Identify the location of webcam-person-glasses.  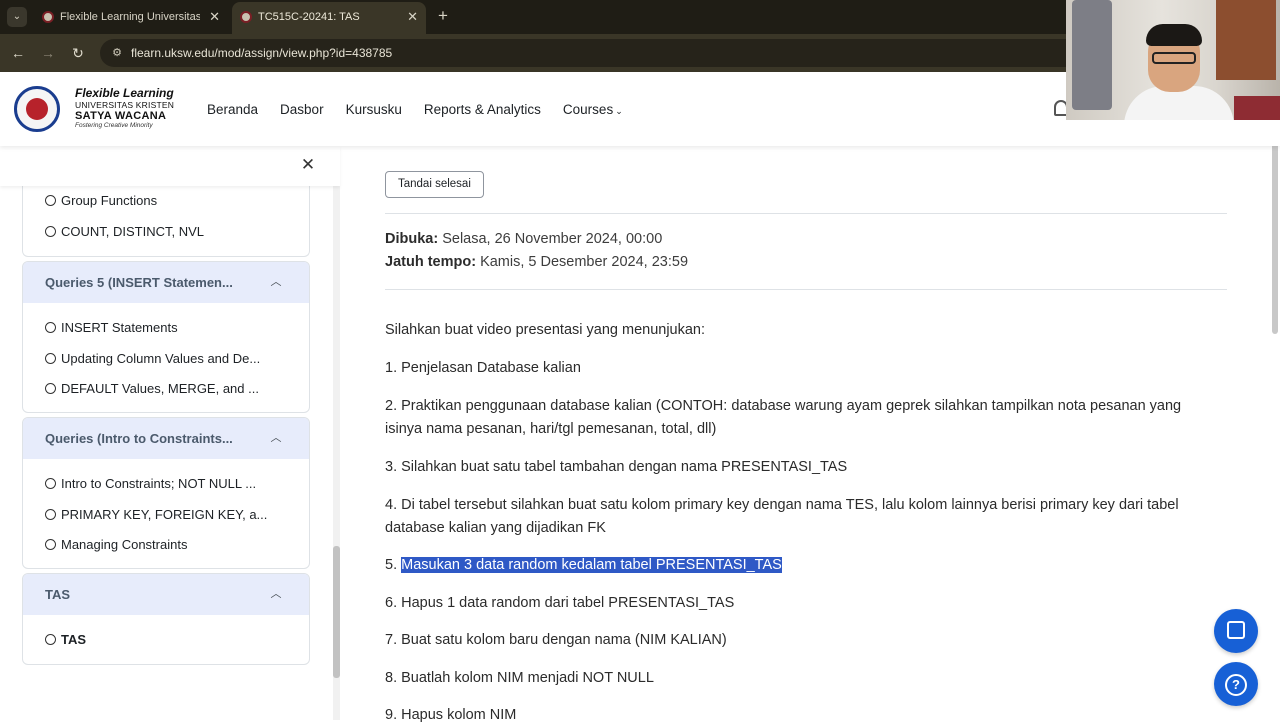
(1174, 58).